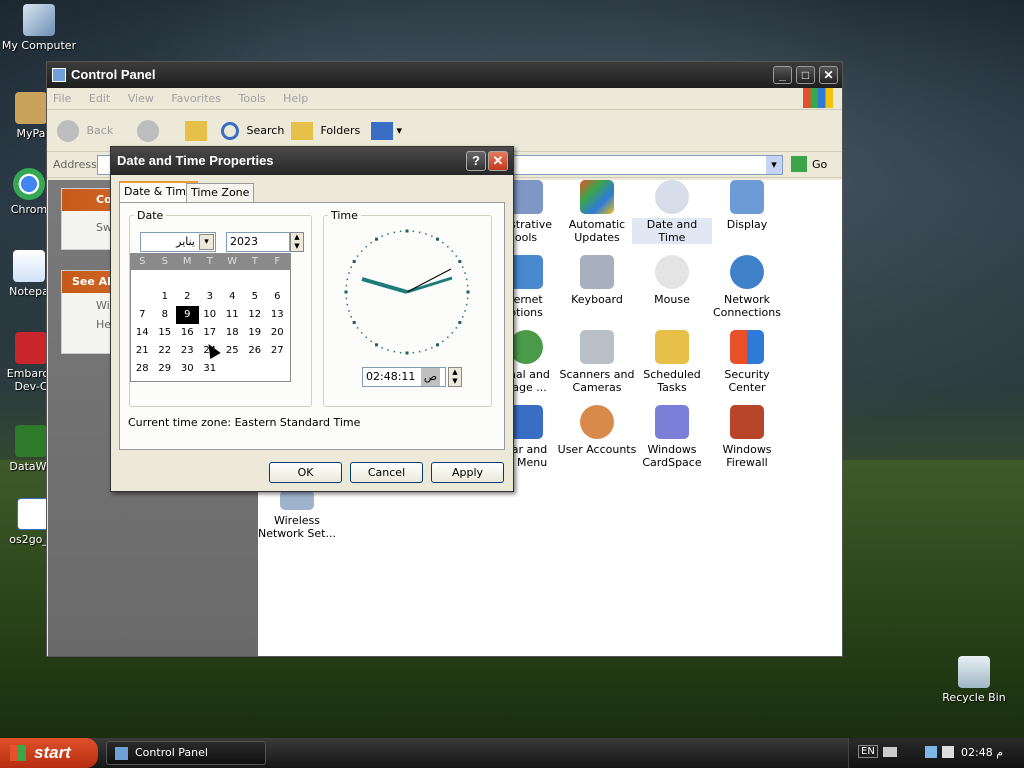  Describe the element at coordinates (85, 131) in the screenshot. I see `back-button: Back` at that location.